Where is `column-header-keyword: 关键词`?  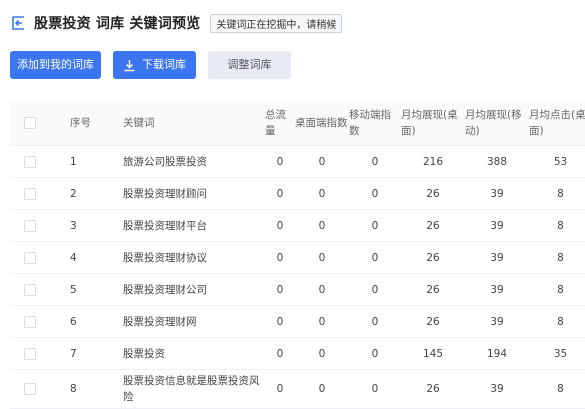 column-header-keyword: 关键词 is located at coordinates (194, 123).